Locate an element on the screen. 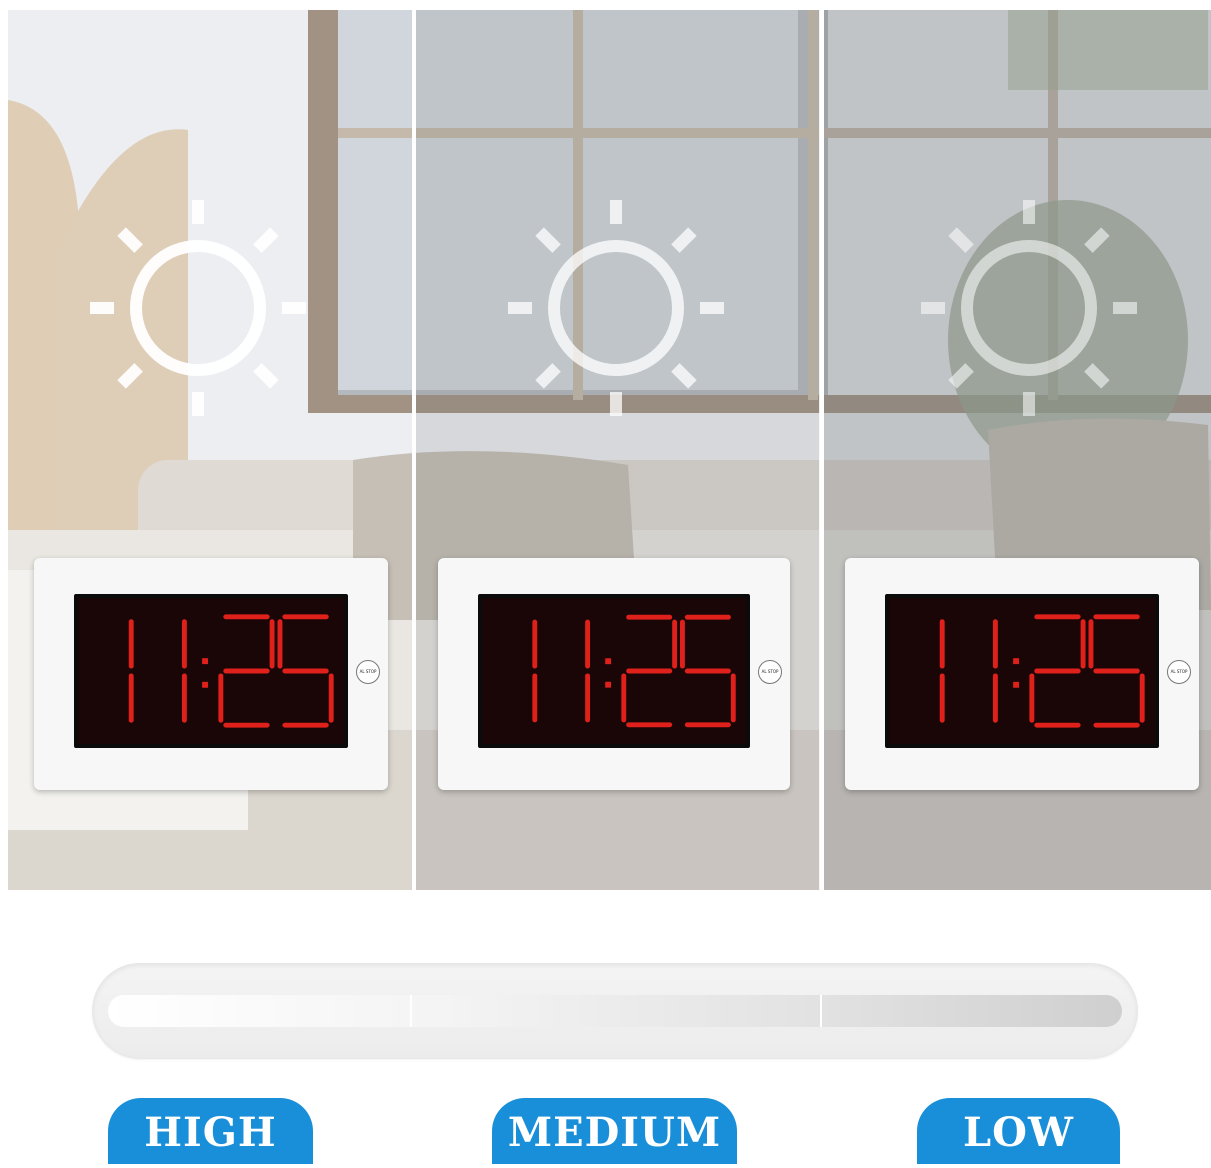 The height and width of the screenshot is (1168, 1211). level-badge-high: HIGH is located at coordinates (210, 1131).